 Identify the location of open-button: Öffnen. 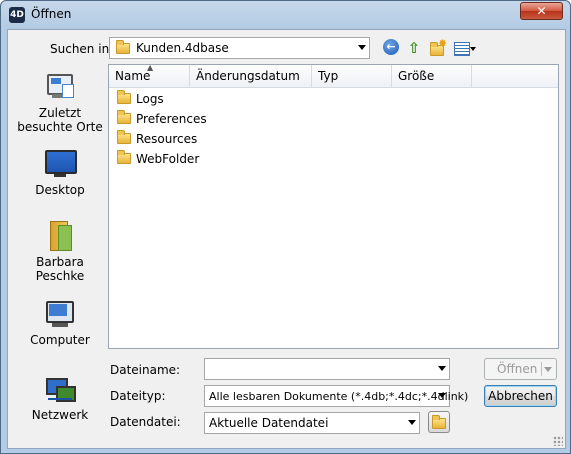
(520, 369).